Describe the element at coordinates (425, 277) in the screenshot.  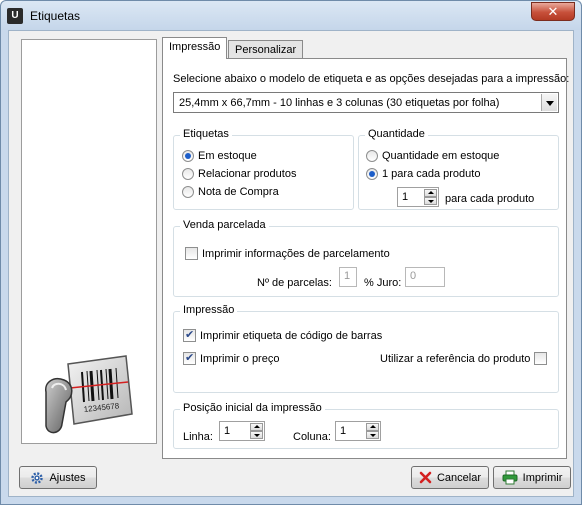
I see `juro-field: 0` at that location.